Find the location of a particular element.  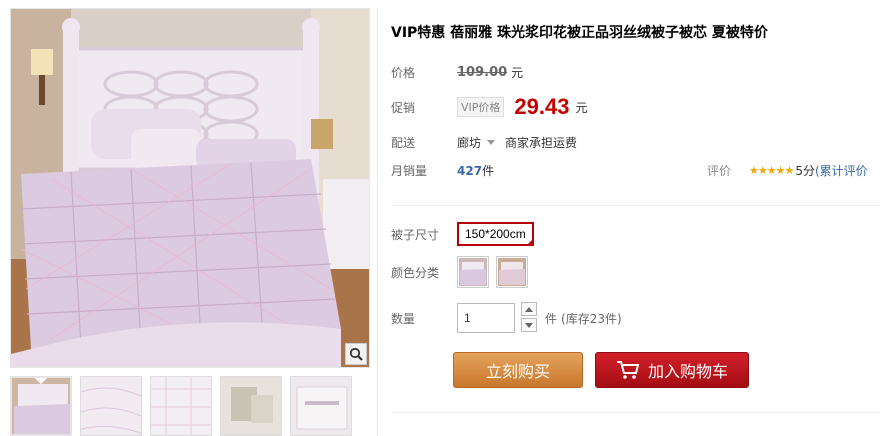

color-row: 颜色分类 is located at coordinates (463, 272).